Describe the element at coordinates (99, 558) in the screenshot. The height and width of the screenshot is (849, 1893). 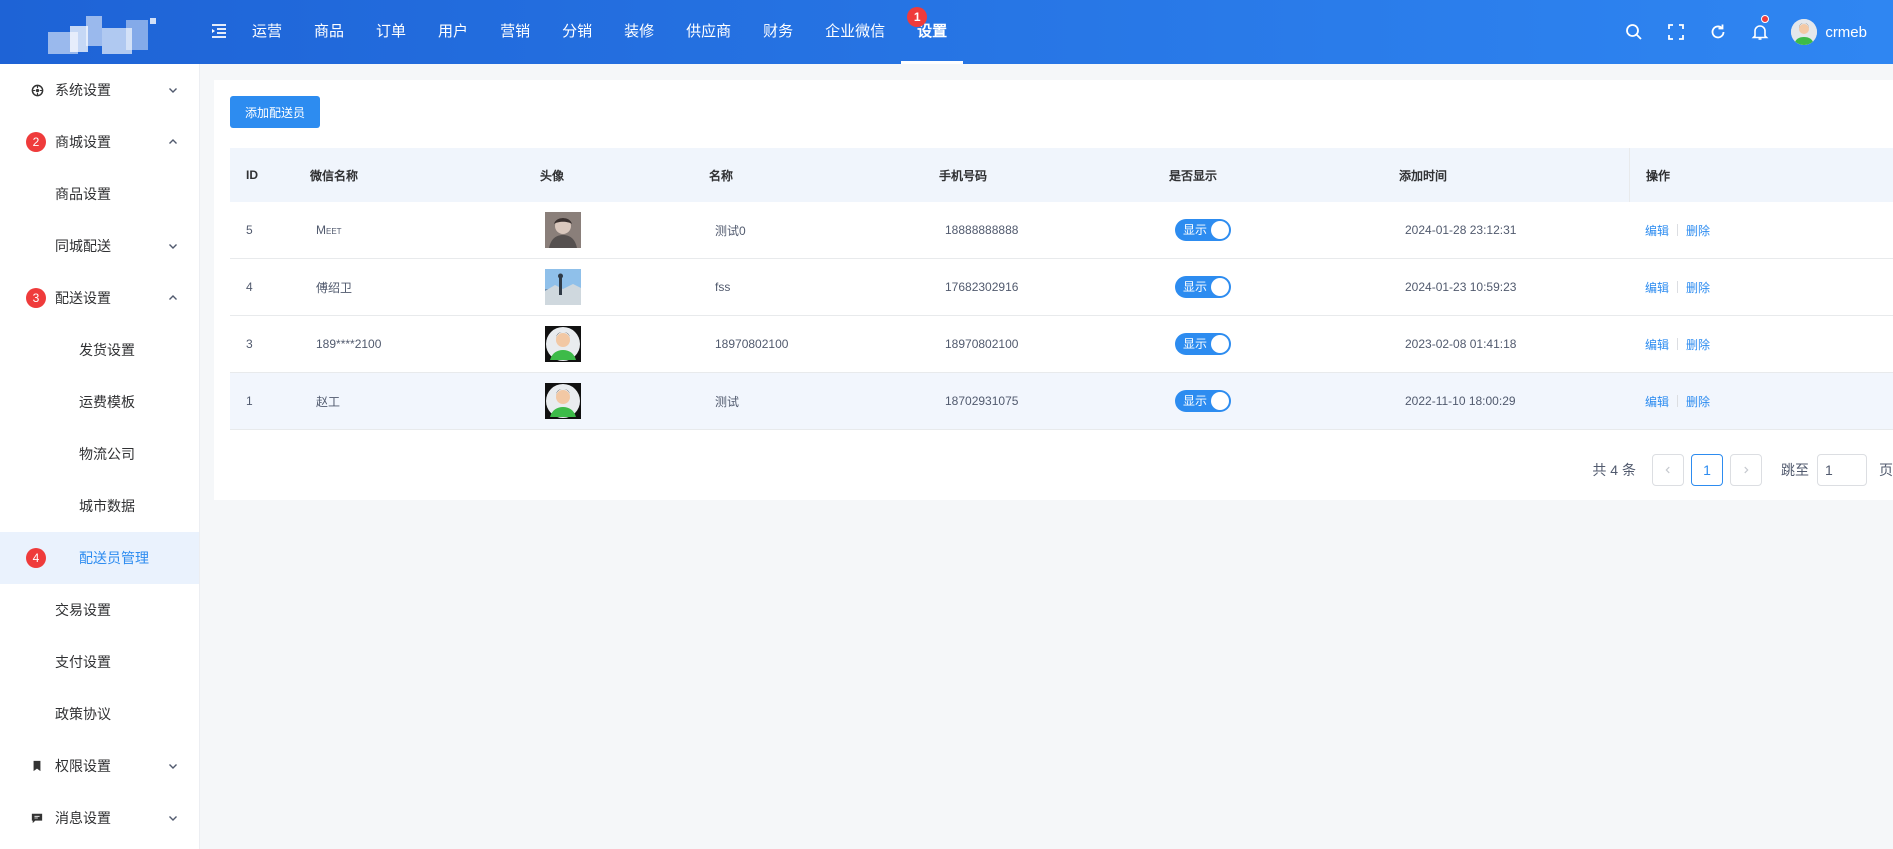
I see `sidebar-item-courier-management: 4 配送员管理` at that location.